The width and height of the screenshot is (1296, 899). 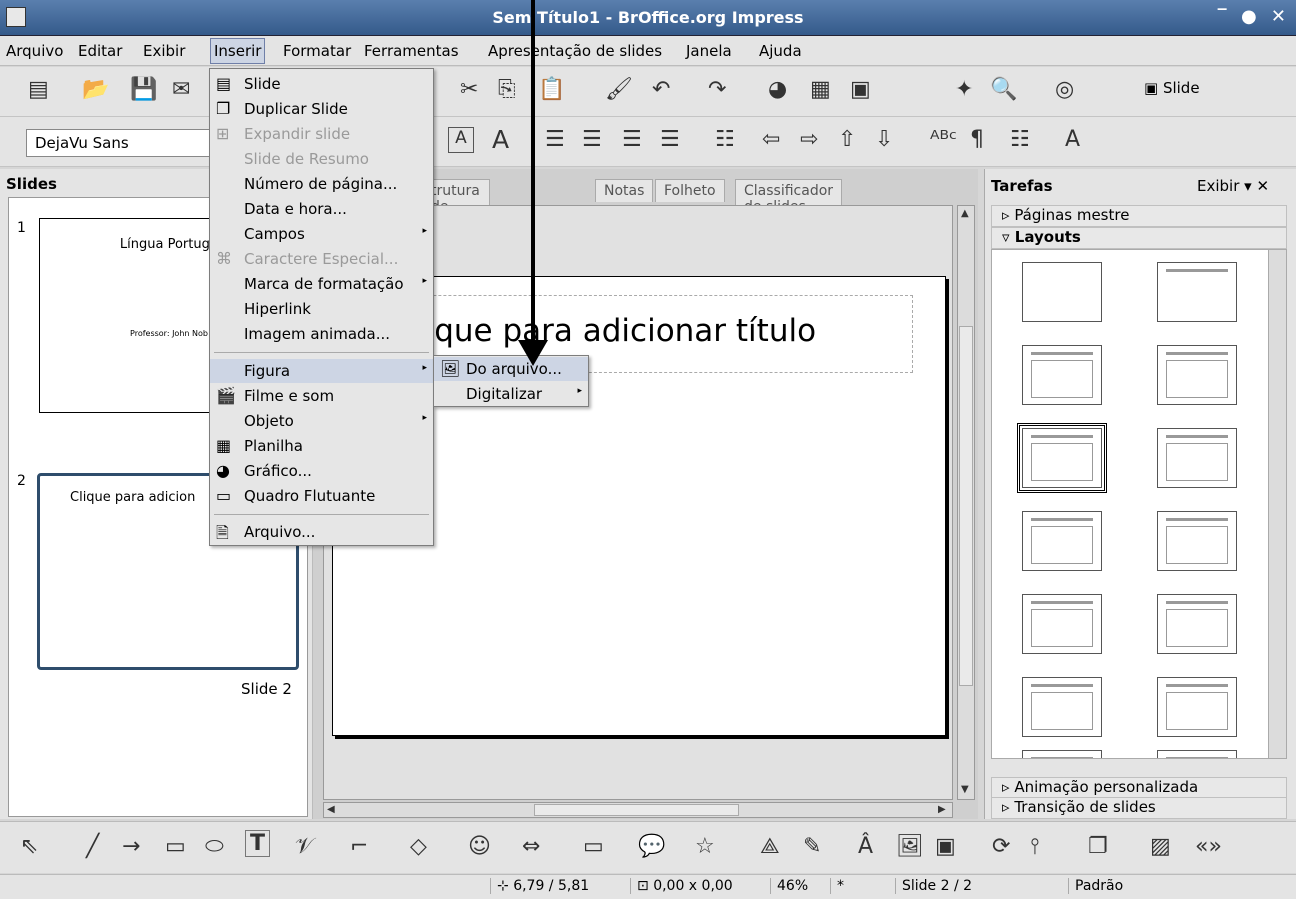 I want to click on layout-chart, so click(x=1062, y=541).